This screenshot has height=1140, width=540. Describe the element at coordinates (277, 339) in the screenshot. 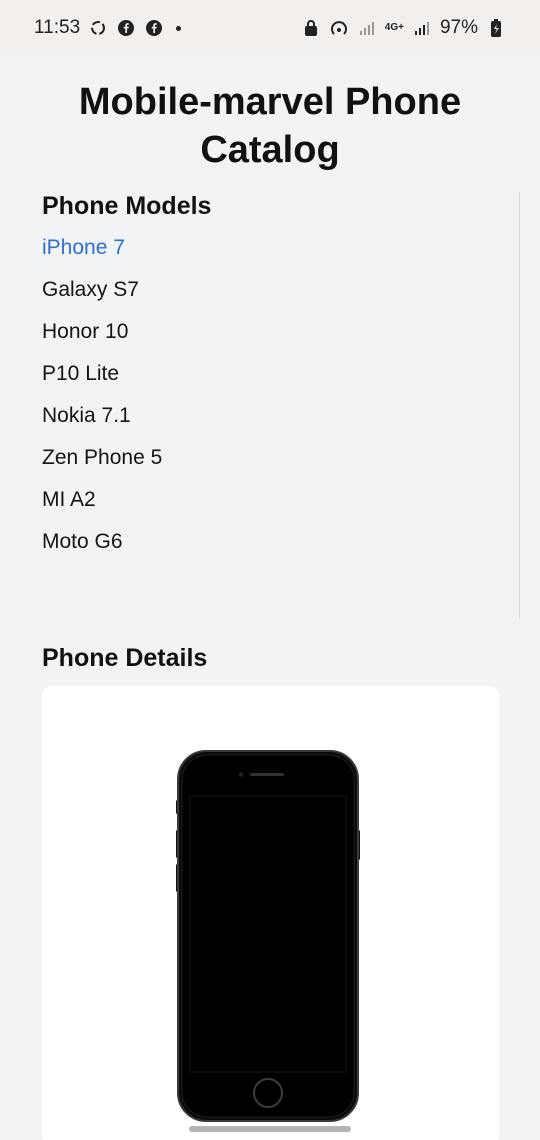

I see `model-item-honor-10: Honor 10` at that location.